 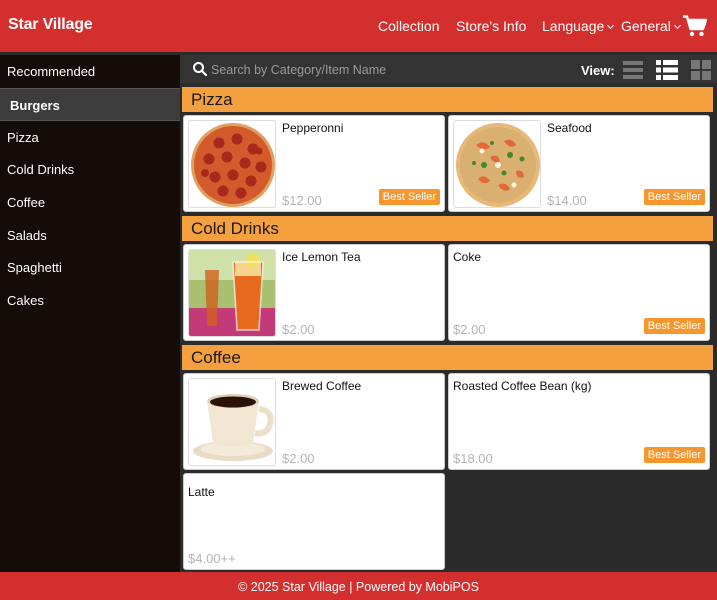 I want to click on sidebar-item-recommended: Recommended, so click(x=90, y=71).